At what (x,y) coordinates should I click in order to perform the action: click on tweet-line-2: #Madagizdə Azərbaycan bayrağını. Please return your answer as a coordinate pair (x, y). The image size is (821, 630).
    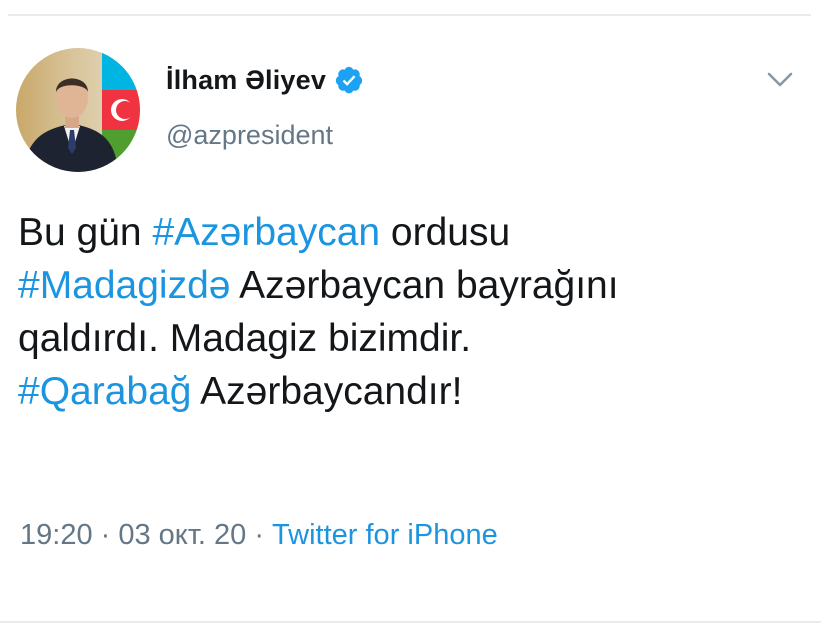
    Looking at the image, I should click on (413, 285).